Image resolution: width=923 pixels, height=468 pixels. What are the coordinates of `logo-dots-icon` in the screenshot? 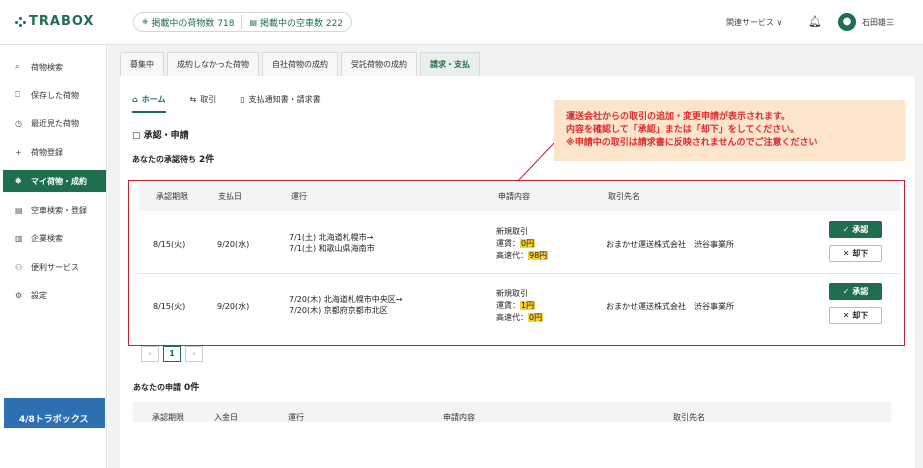 It's located at (20, 21).